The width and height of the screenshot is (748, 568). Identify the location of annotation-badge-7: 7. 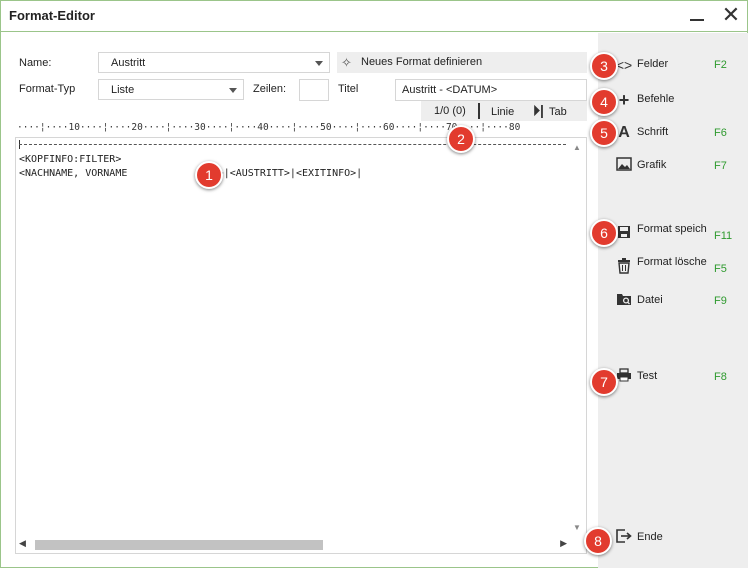
(604, 382).